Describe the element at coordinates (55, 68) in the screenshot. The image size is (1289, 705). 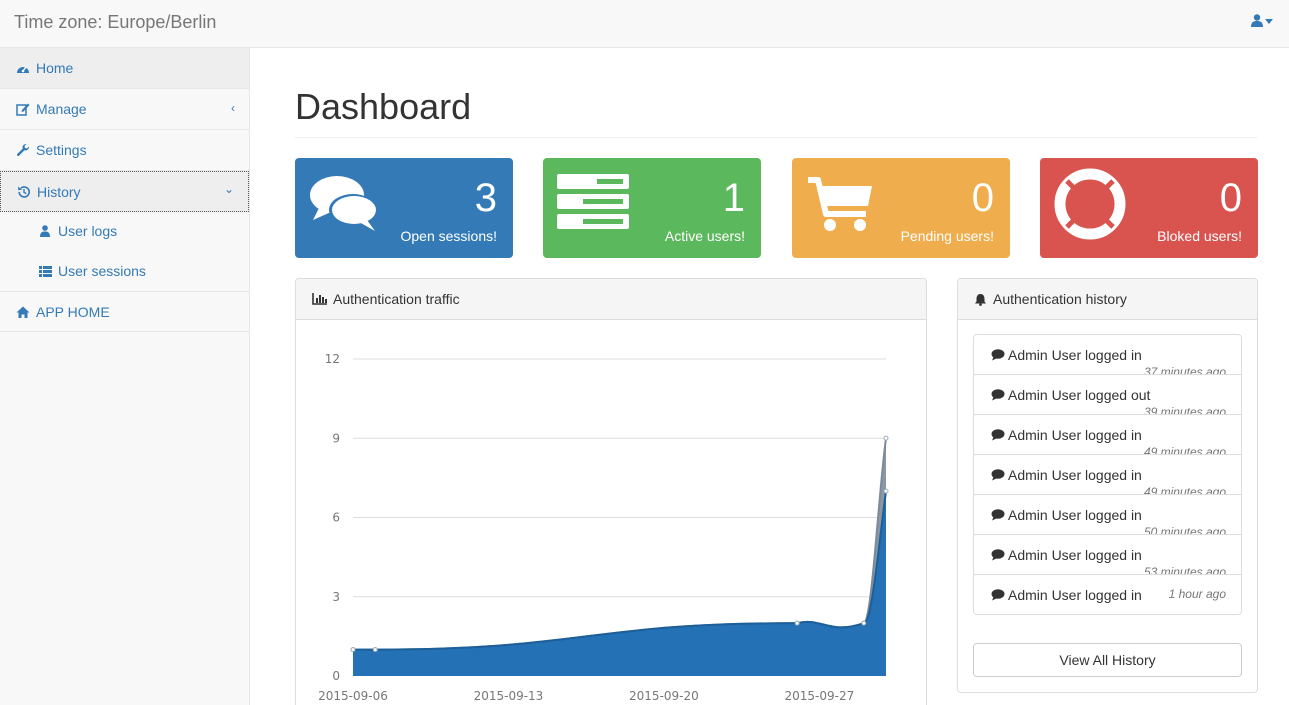
I see `sidebar-item-label: Home` at that location.